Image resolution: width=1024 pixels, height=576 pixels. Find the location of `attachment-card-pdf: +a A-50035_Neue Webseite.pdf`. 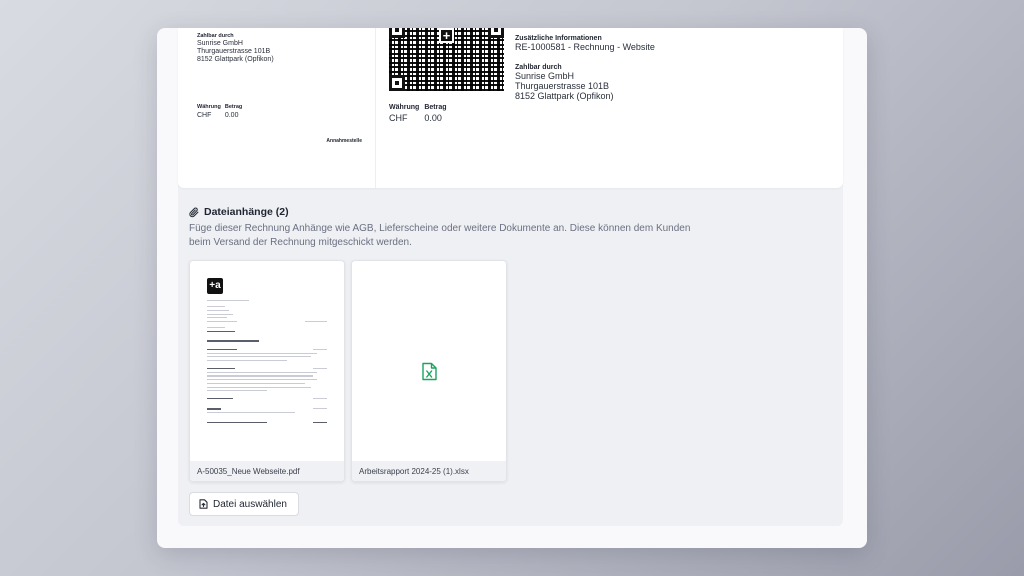

attachment-card-pdf: +a A-50035_Neue Webseite.pdf is located at coordinates (267, 371).